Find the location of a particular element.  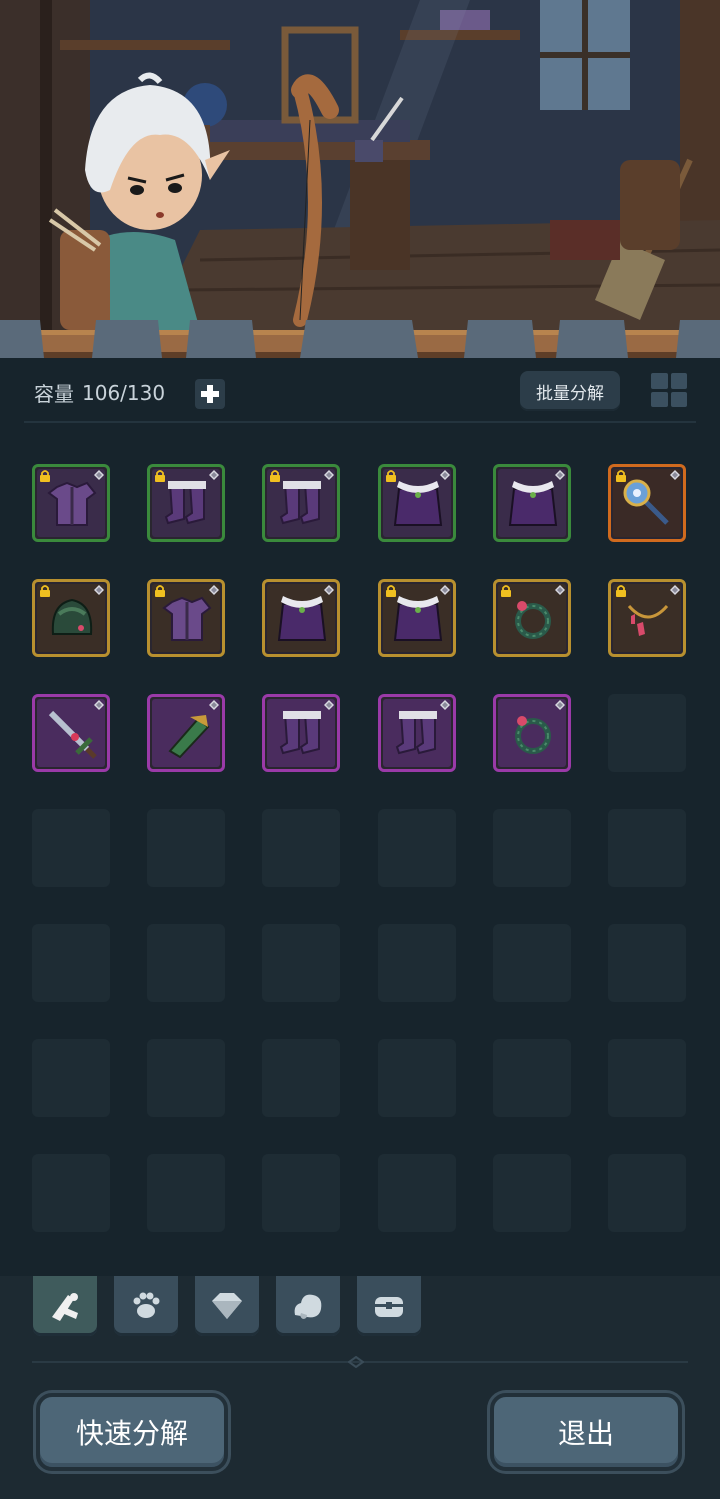

plus-icon is located at coordinates (210, 394).